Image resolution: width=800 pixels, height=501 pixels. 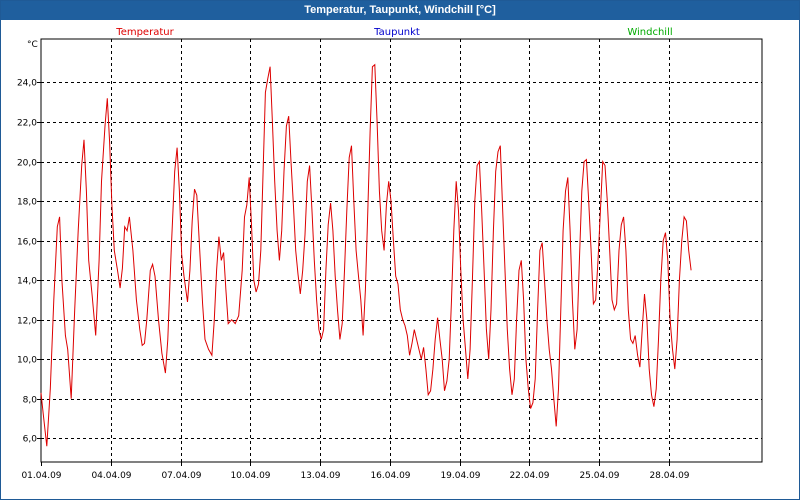 What do you see at coordinates (669, 476) in the screenshot?
I see `x-tick-label: 28.04.09` at bounding box center [669, 476].